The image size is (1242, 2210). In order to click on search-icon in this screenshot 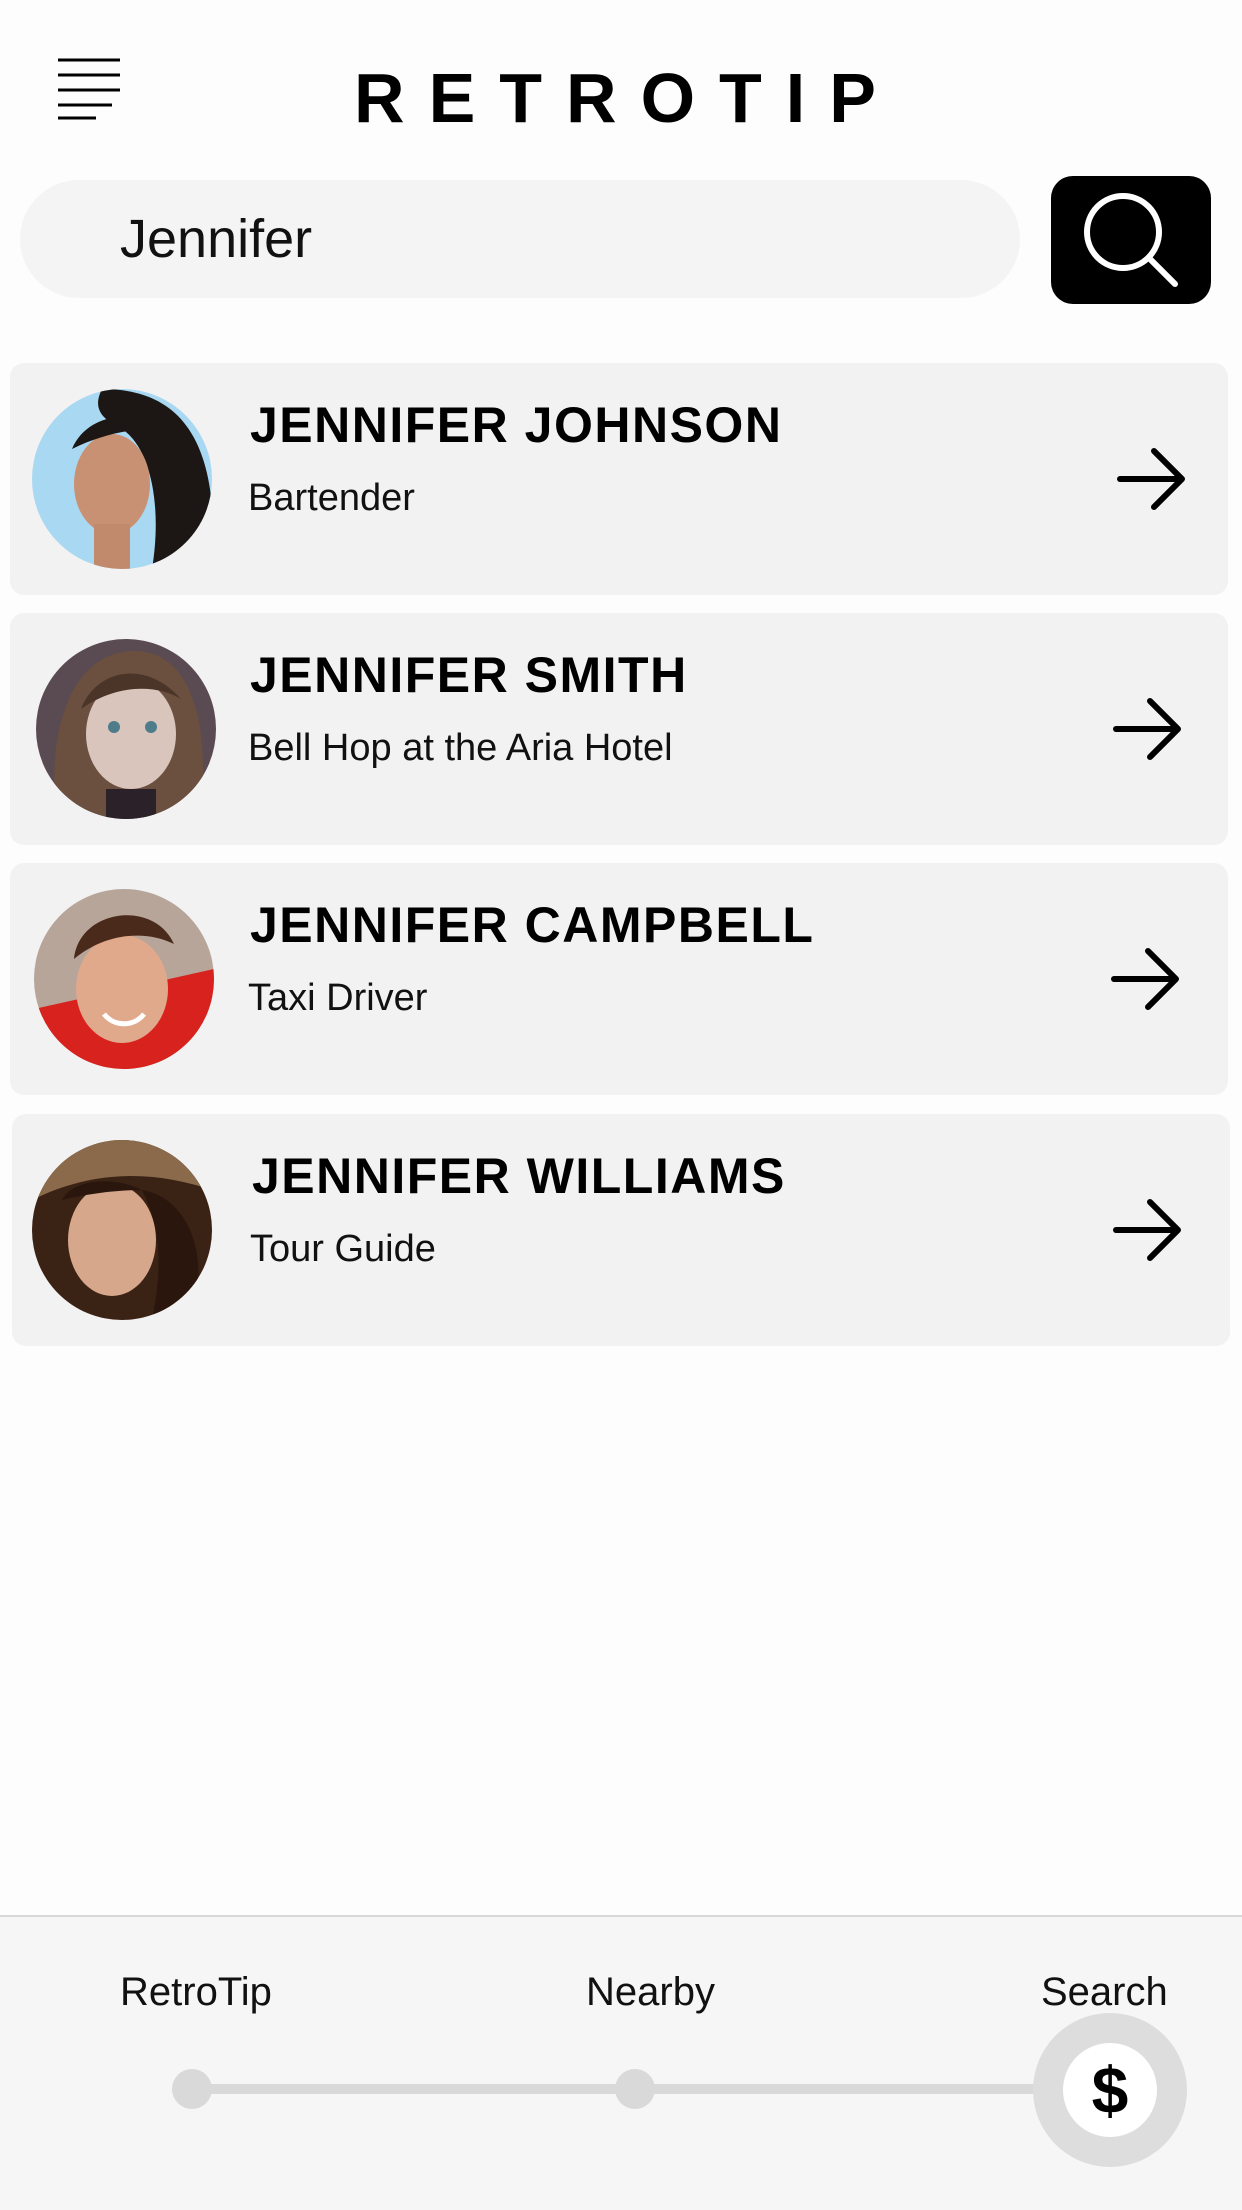, I will do `click(1131, 240)`.